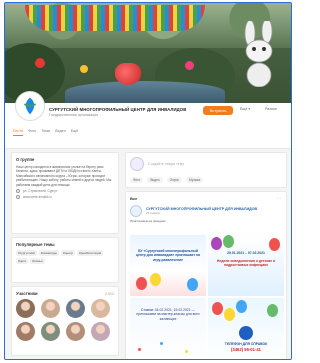 The image size is (320, 363). Describe the element at coordinates (68, 253) in the screenshot. I see `topic-tag: #центр` at that location.